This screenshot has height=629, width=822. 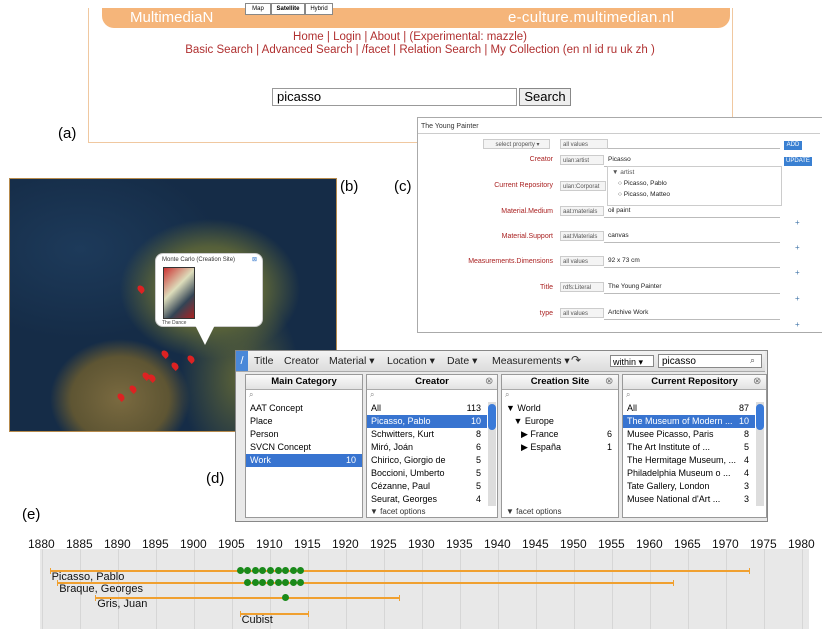 I want to click on menu-title: Title, so click(x=263, y=361).